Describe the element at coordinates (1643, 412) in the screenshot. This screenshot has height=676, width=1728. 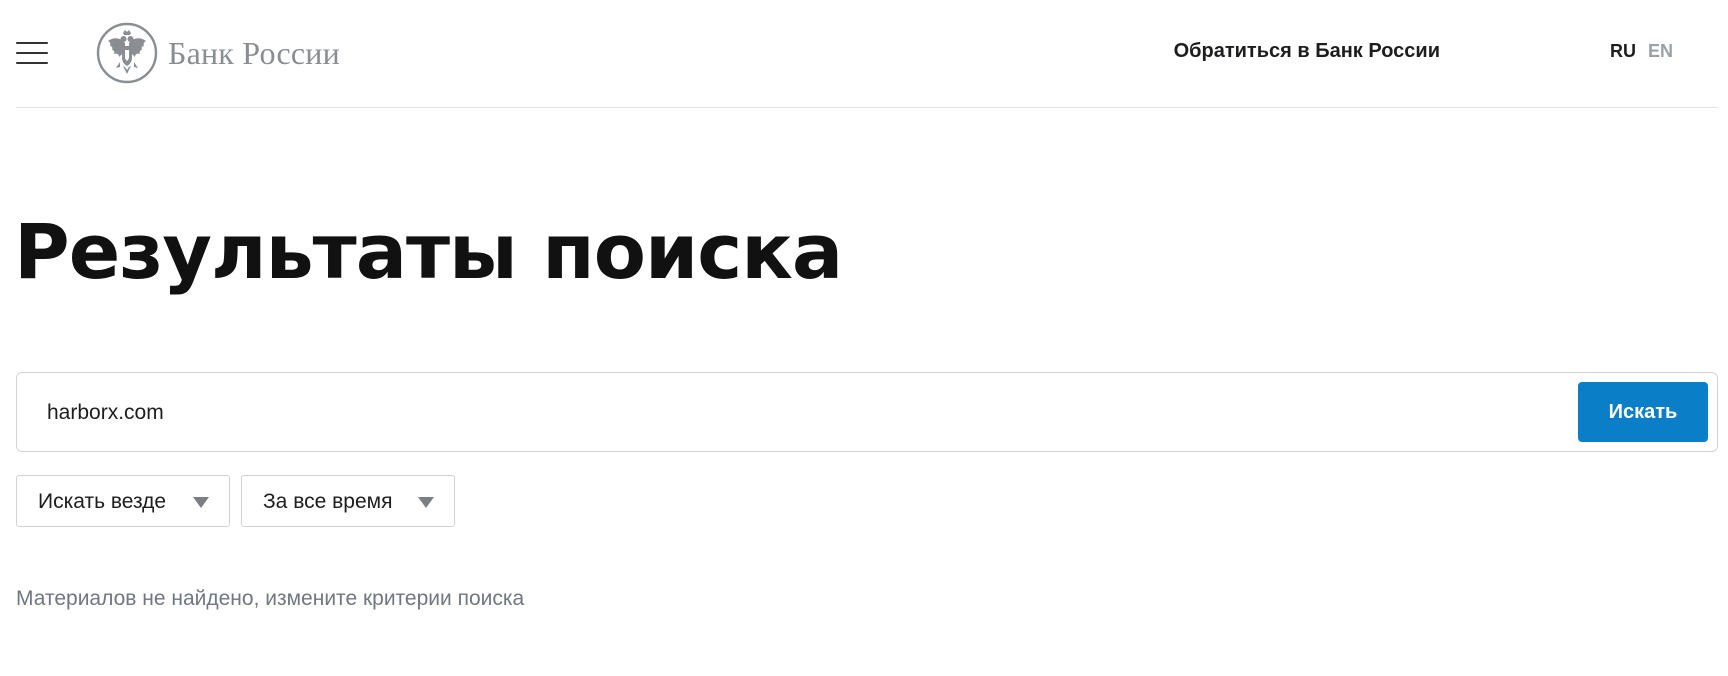
I see `search-button: Искать` at that location.